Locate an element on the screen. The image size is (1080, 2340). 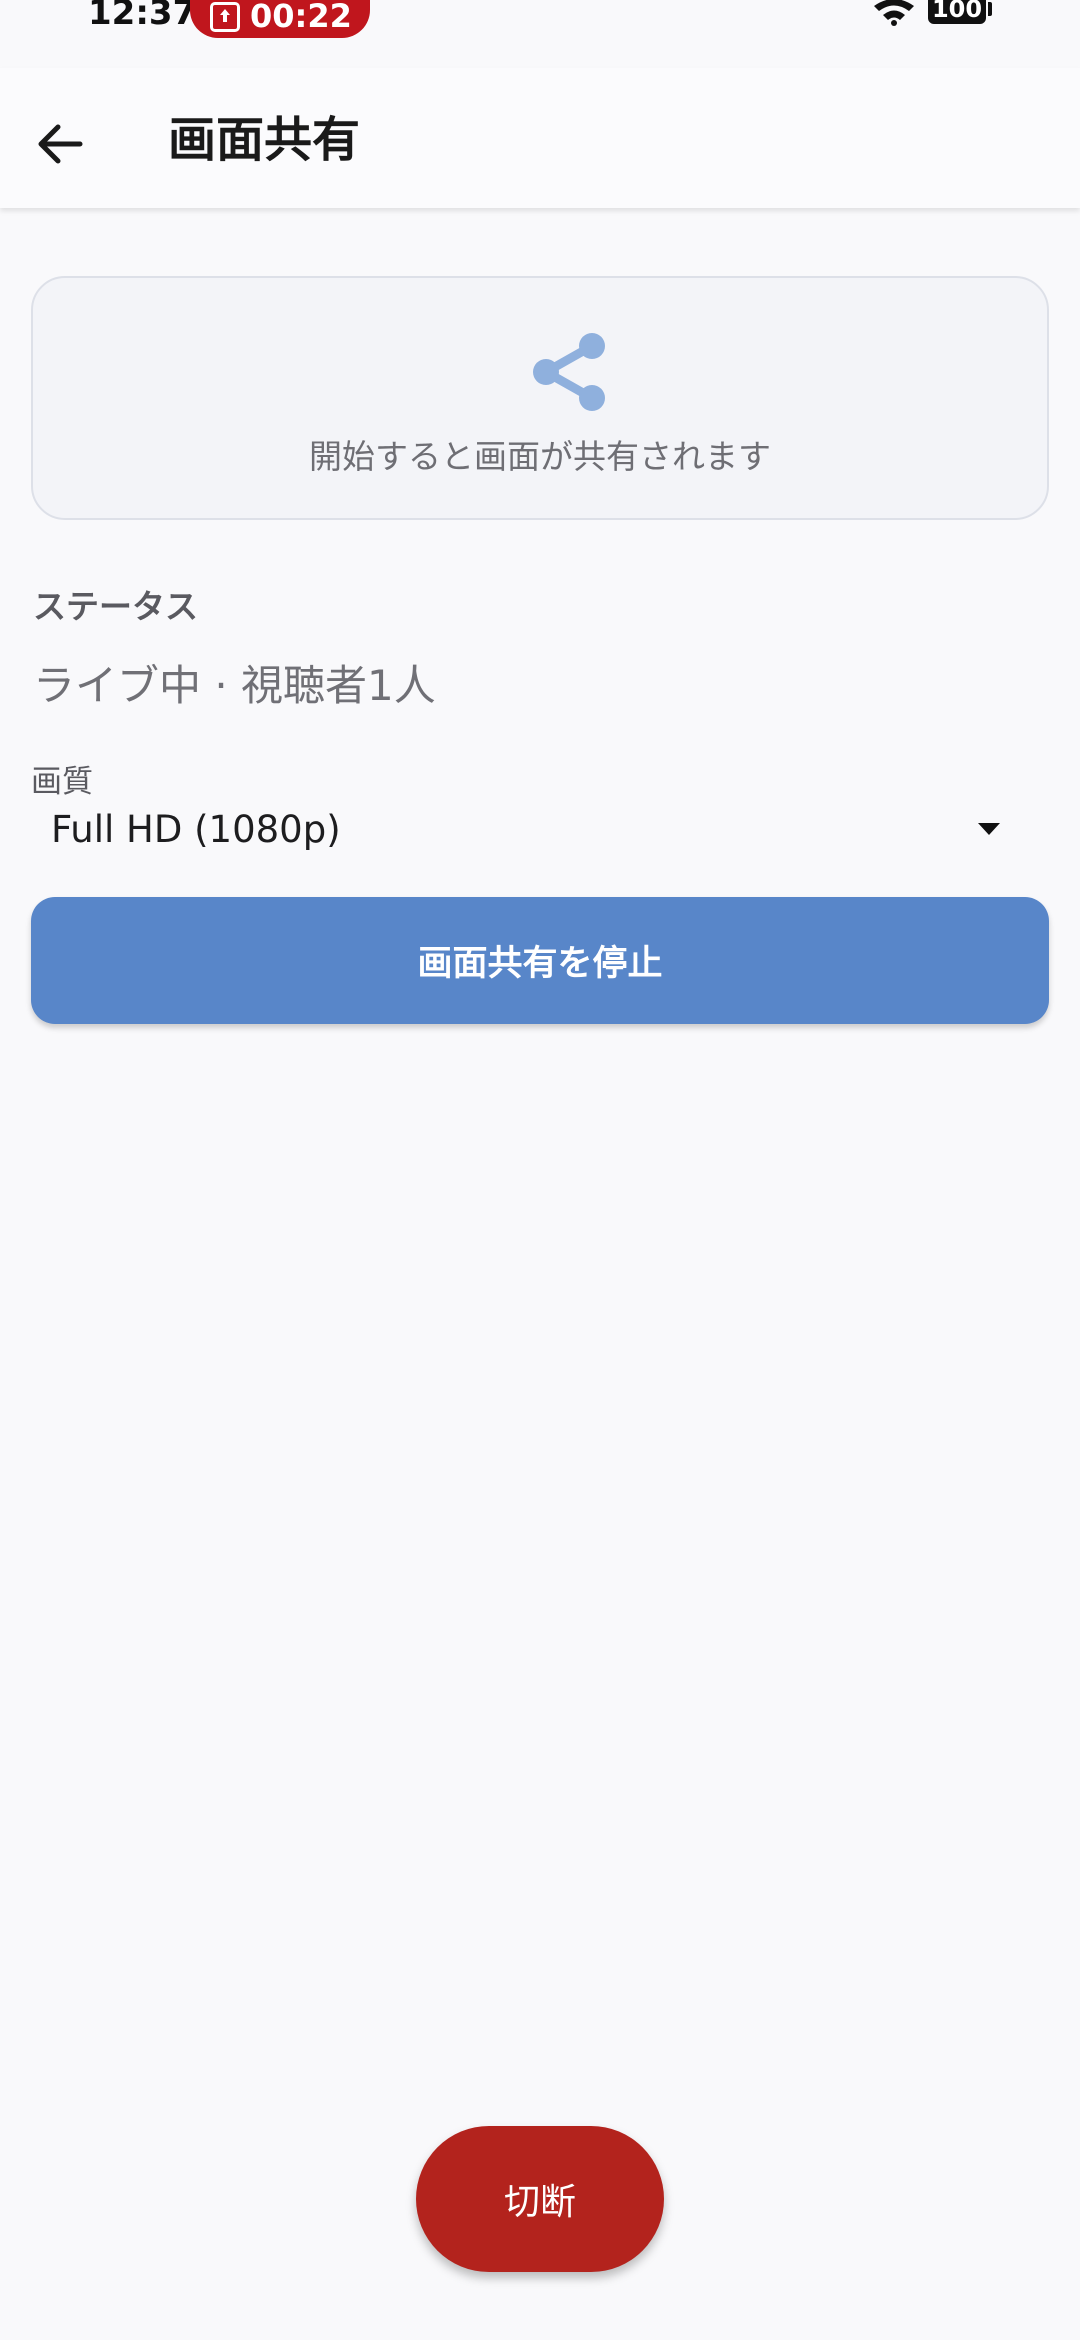
screen-recording-indicator: 00:22 is located at coordinates (280, 19).